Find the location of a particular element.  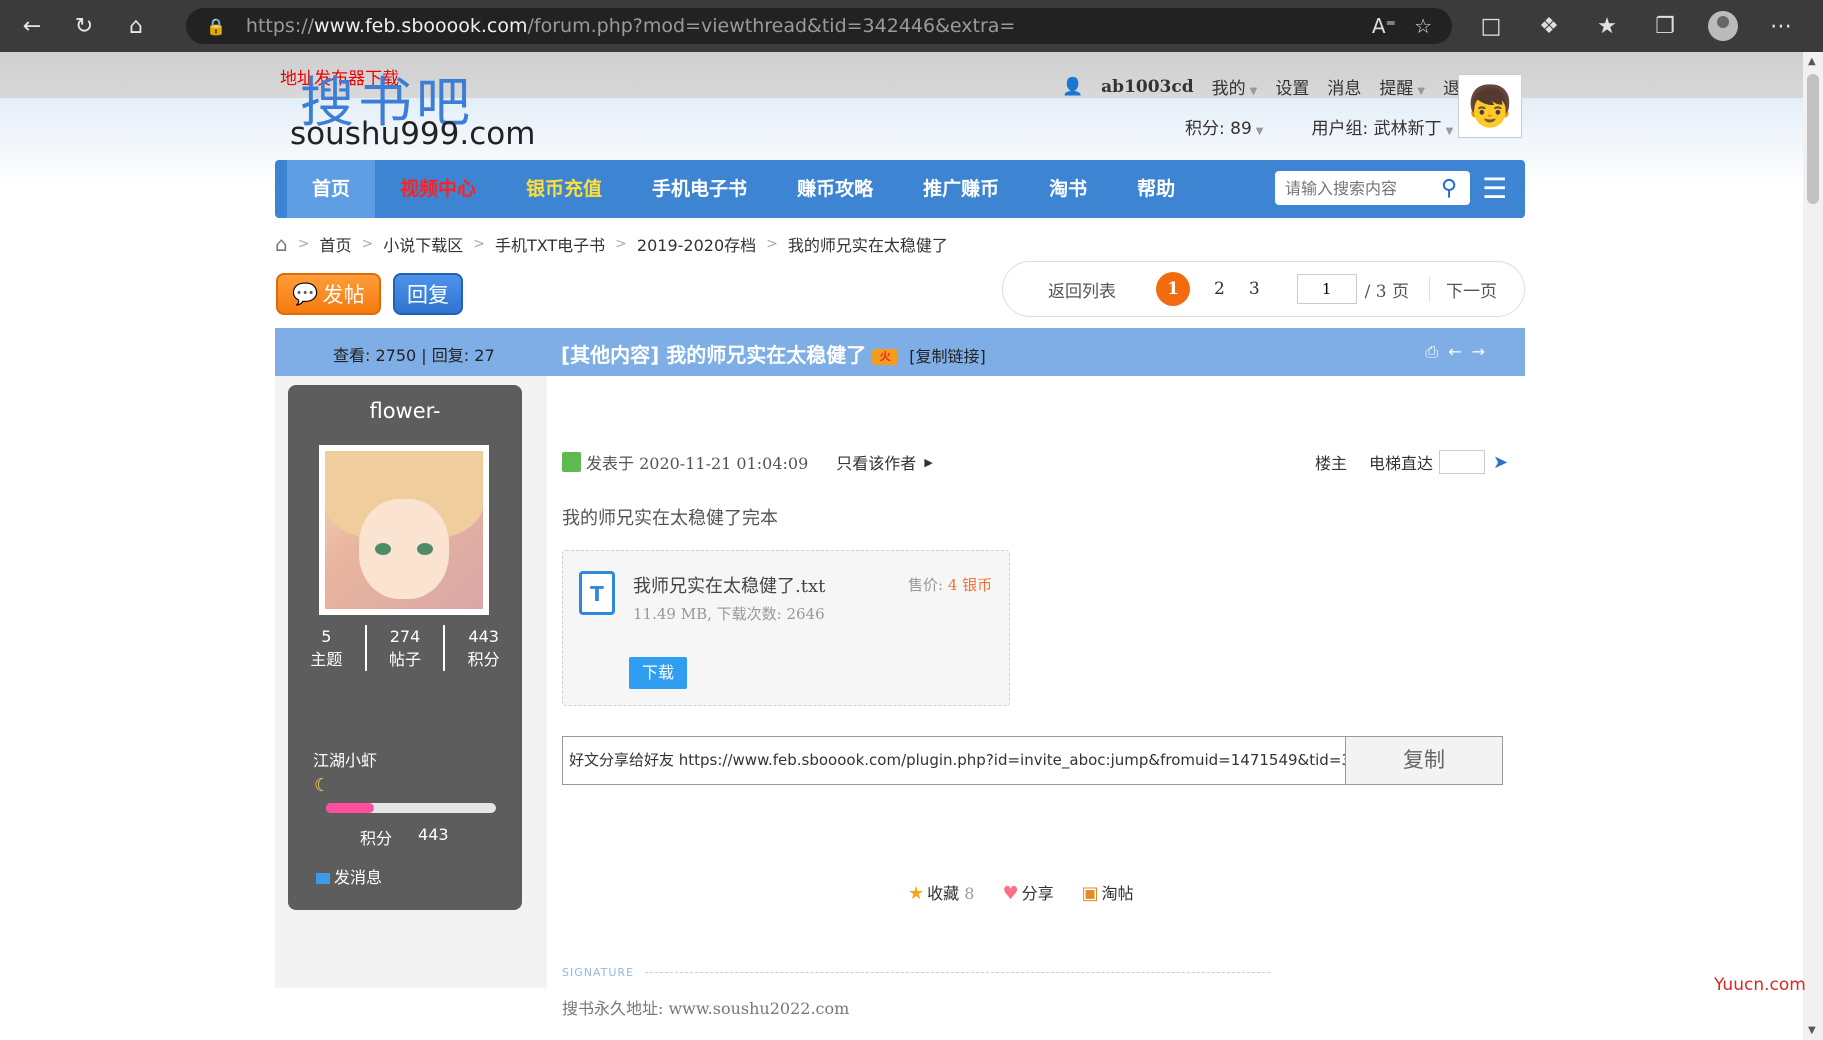

author-card: flower- 5 主题 274 帖子 443 积分 江湖小虾 ☾ 积分 443 发消息 is located at coordinates (405, 647).